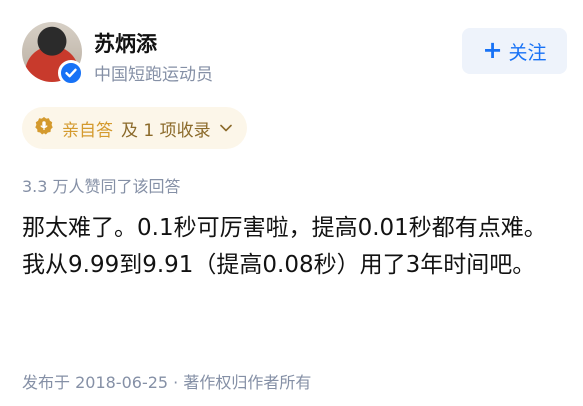  I want to click on likes-count: 3.3 万人赞同了该回答, so click(101, 186).